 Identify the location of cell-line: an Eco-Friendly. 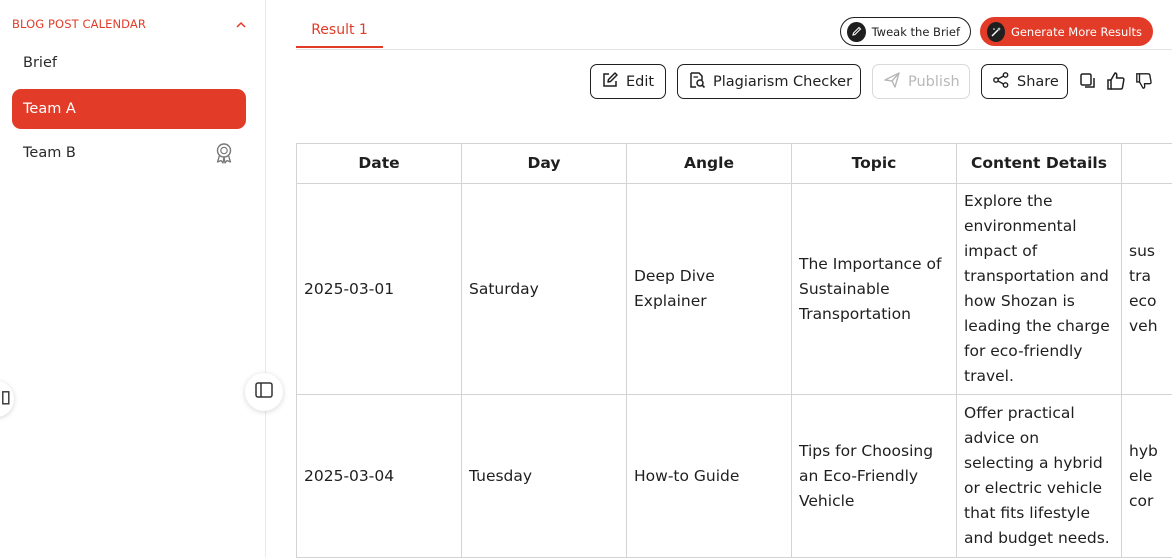
(859, 475).